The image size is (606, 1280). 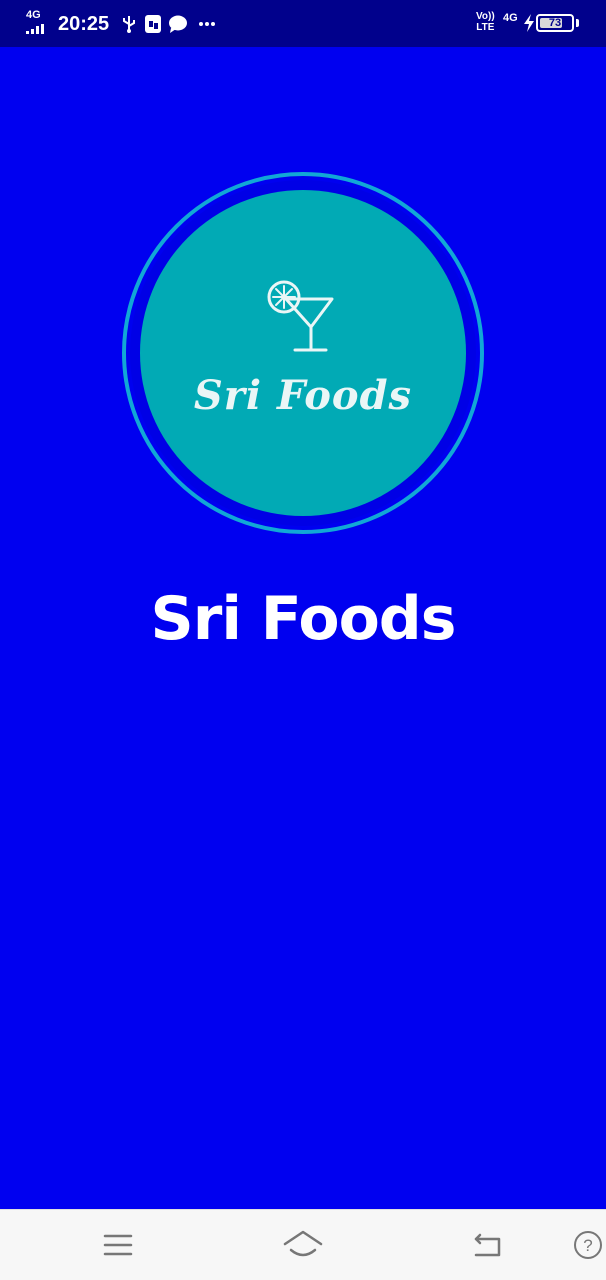 What do you see at coordinates (487, 1245) in the screenshot?
I see `back-icon` at bounding box center [487, 1245].